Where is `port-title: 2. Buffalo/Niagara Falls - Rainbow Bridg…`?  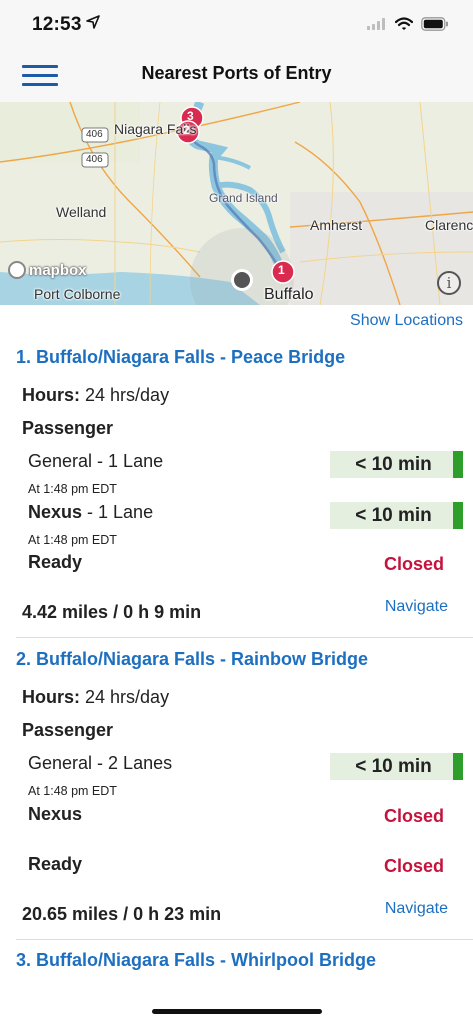 port-title: 2. Buffalo/Niagara Falls - Rainbow Bridg… is located at coordinates (192, 659).